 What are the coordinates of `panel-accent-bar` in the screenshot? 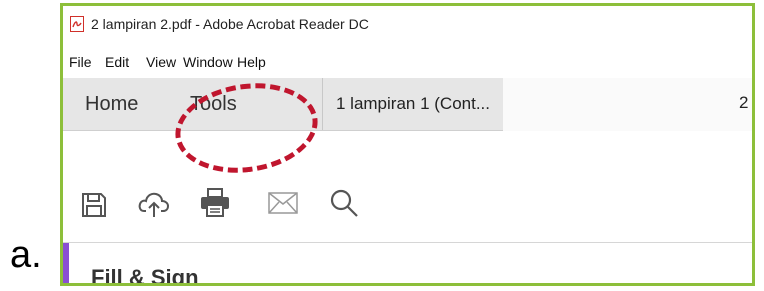 It's located at (66, 263).